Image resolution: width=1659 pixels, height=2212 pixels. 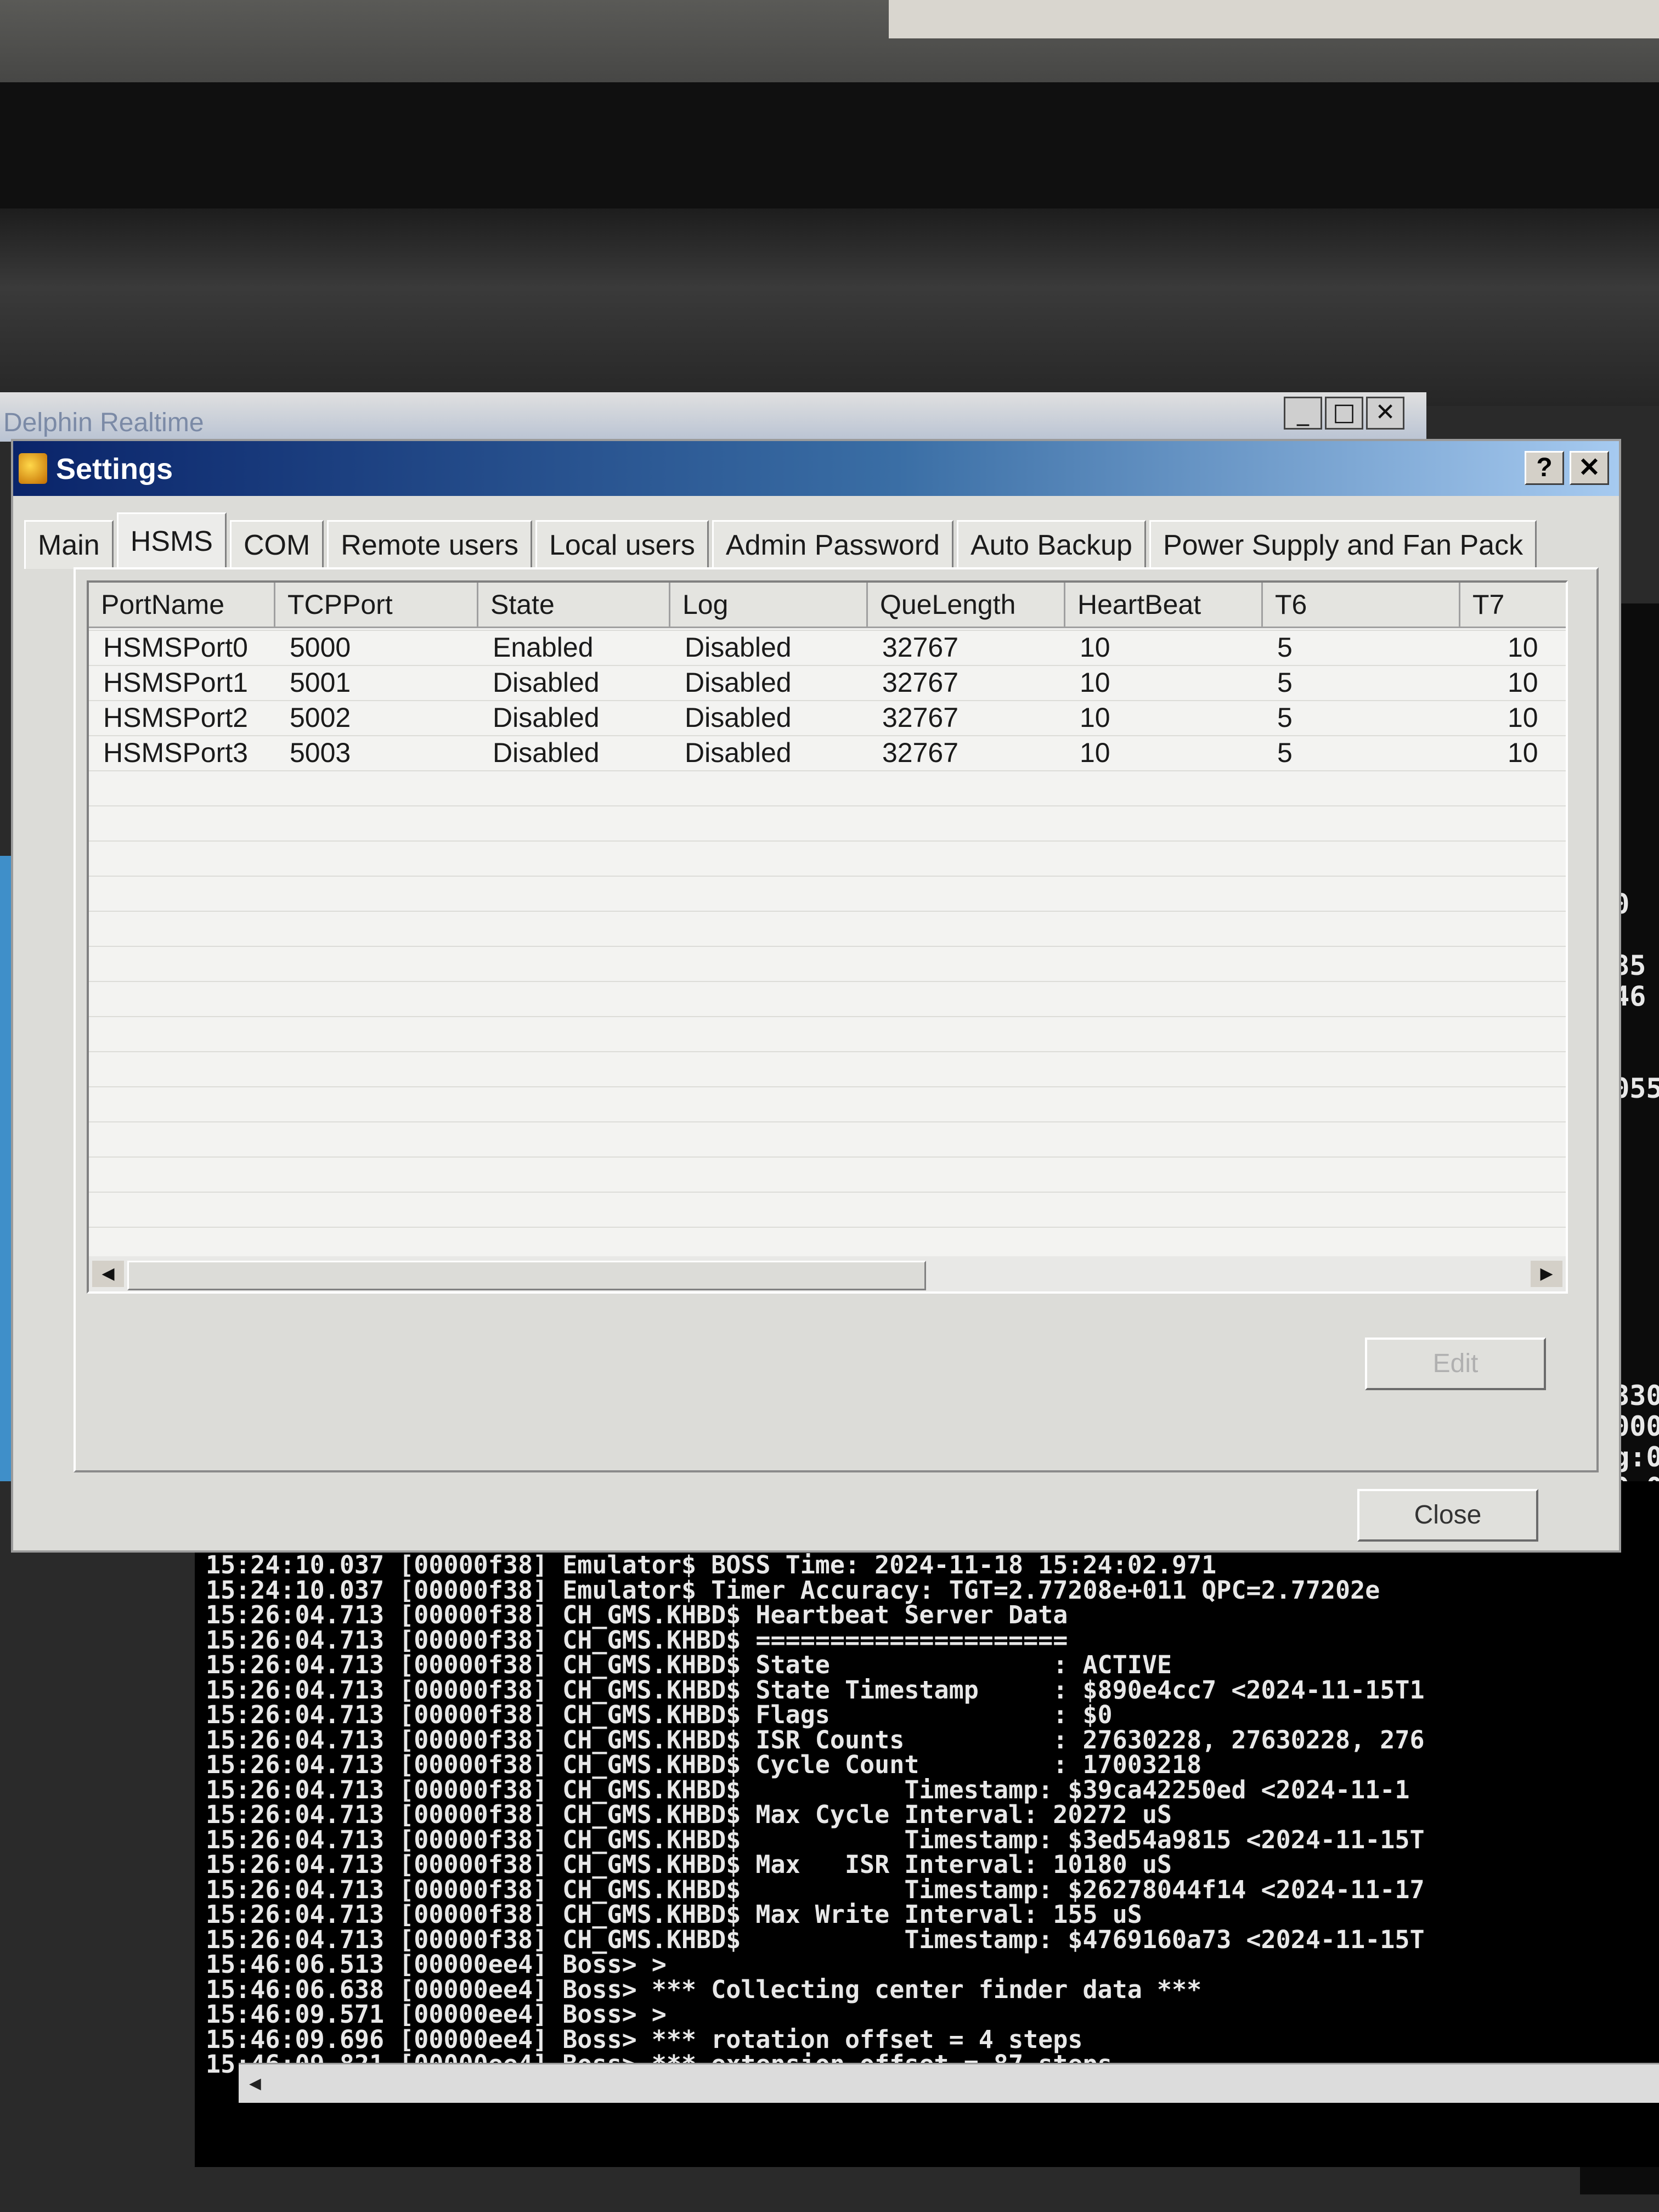 I want to click on column-header-t7: T7, so click(x=1513, y=605).